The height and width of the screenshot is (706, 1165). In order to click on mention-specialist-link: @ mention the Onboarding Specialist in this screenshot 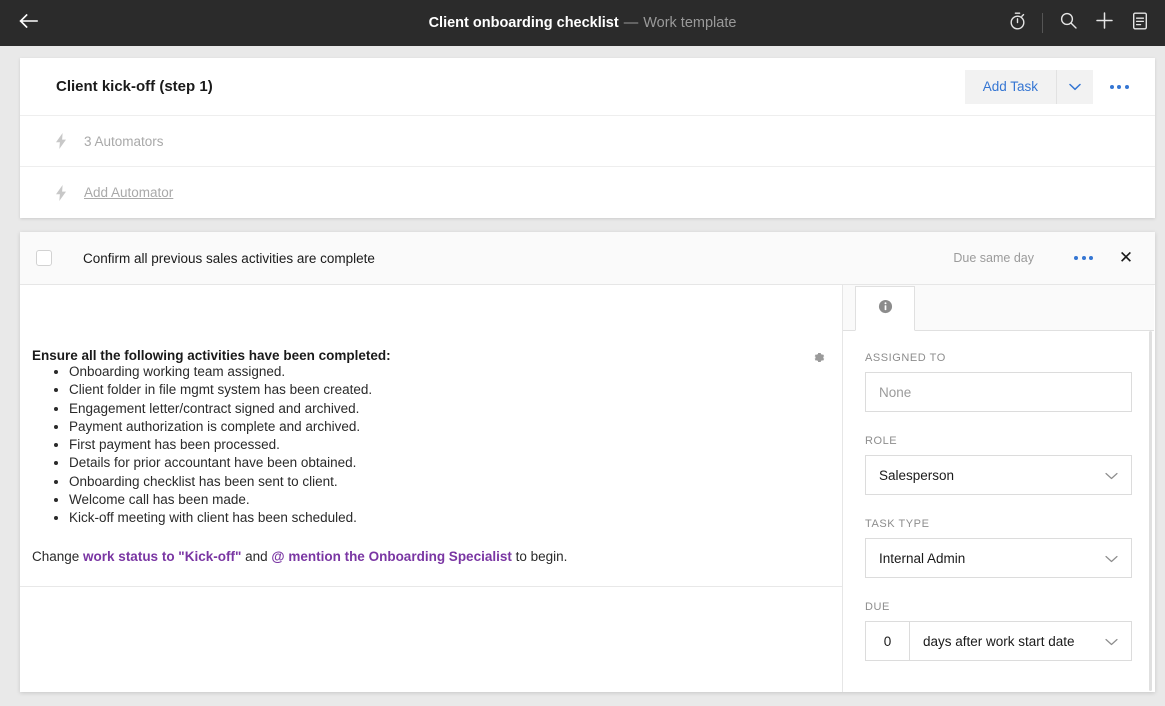, I will do `click(391, 556)`.